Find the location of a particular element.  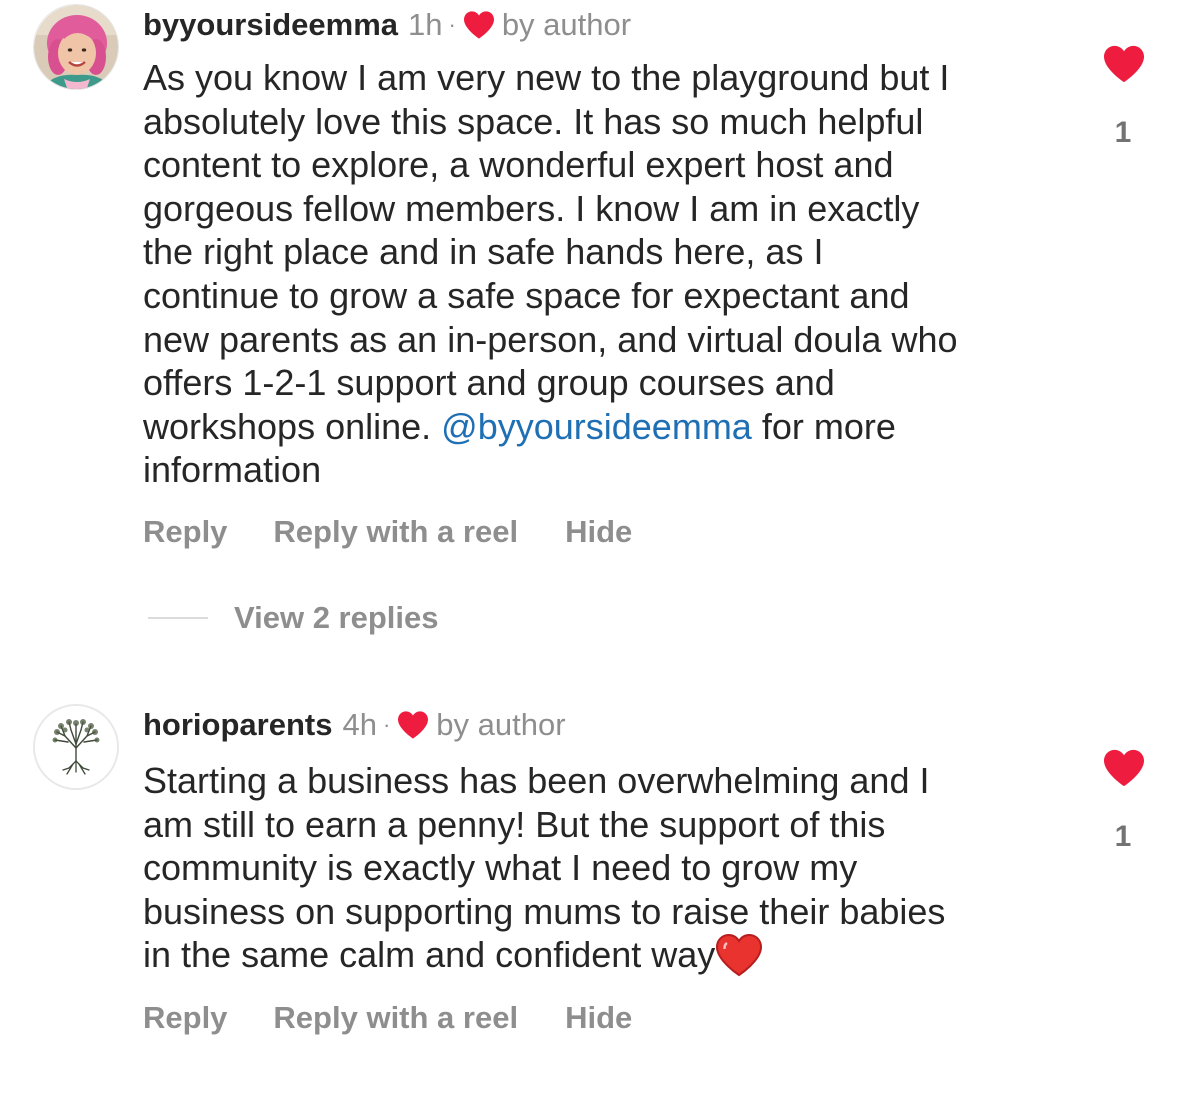

comment-header: horioparents 4h · by author is located at coordinates (354, 725).